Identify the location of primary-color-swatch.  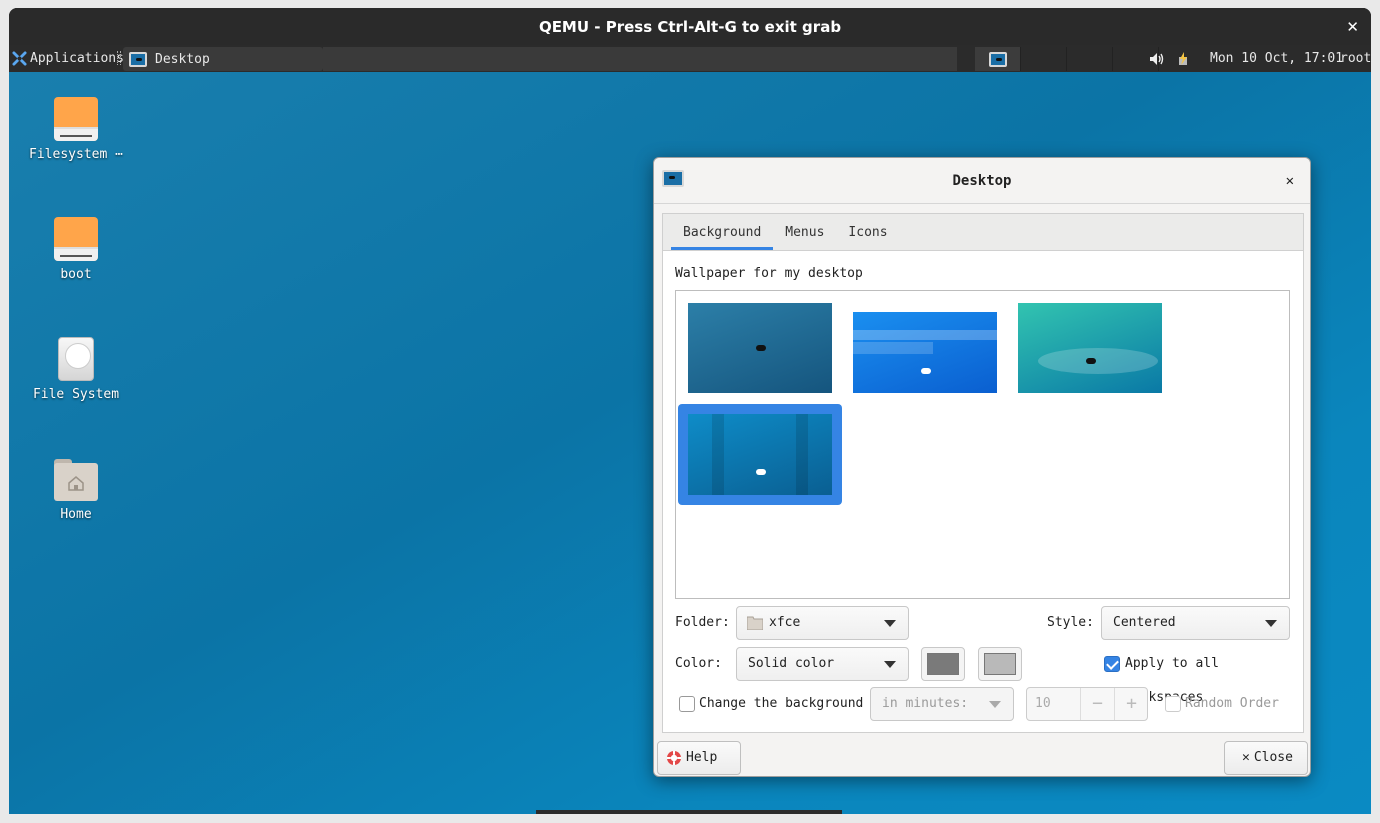
(943, 664).